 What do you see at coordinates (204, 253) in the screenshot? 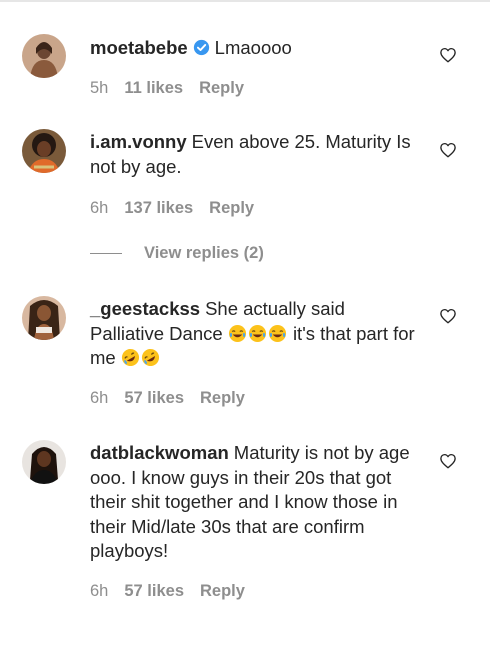
I see `view-replies-label: View replies (2)` at bounding box center [204, 253].